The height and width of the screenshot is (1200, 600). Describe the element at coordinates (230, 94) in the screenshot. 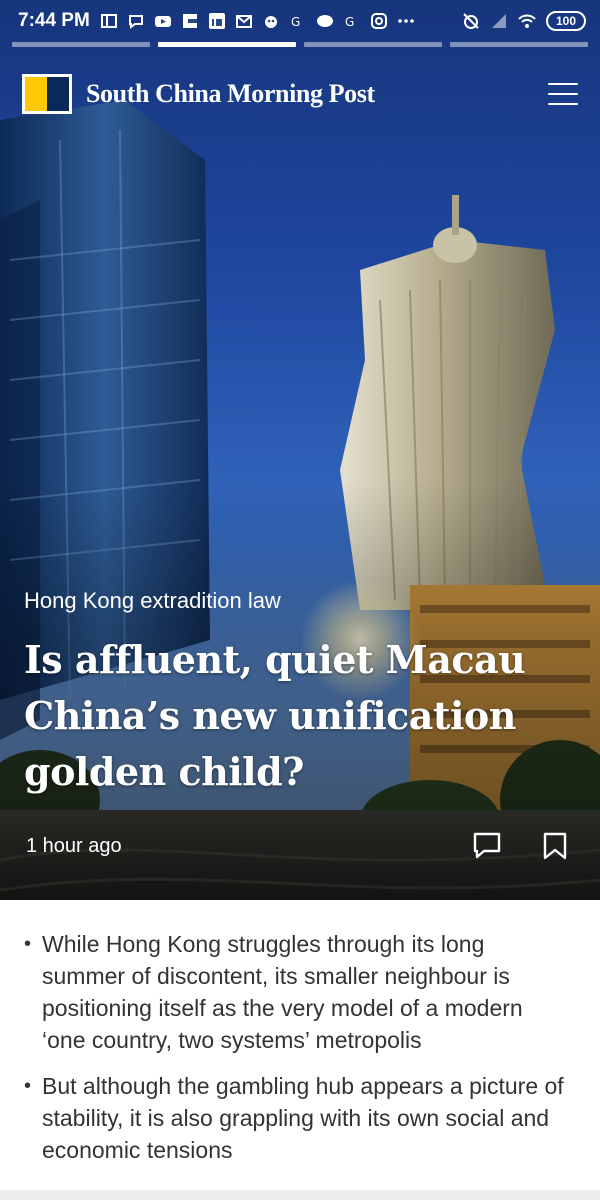

I see `logo-text: South China Morning Post` at that location.